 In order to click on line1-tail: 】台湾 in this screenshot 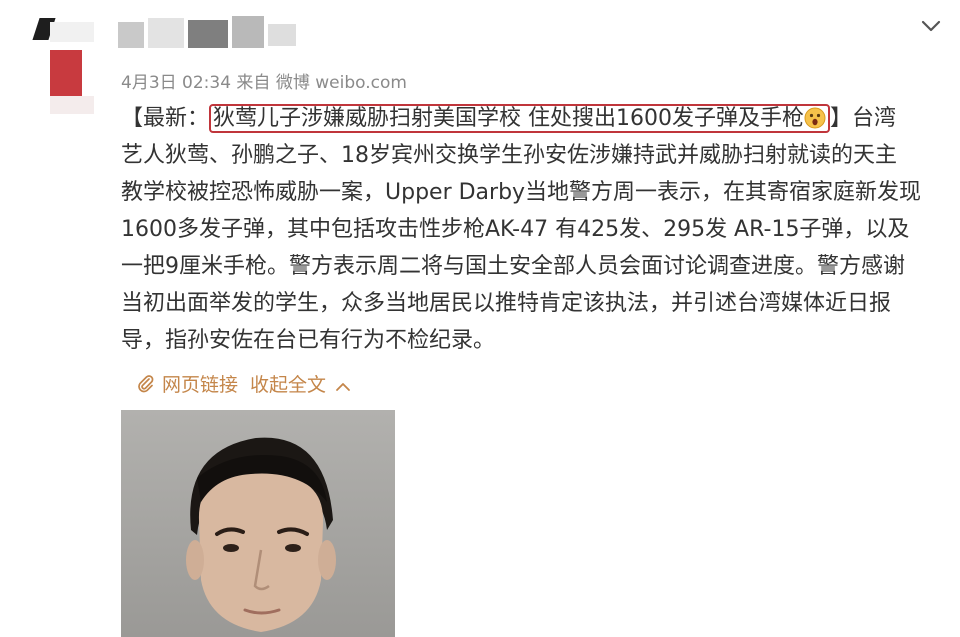, I will do `click(863, 118)`.